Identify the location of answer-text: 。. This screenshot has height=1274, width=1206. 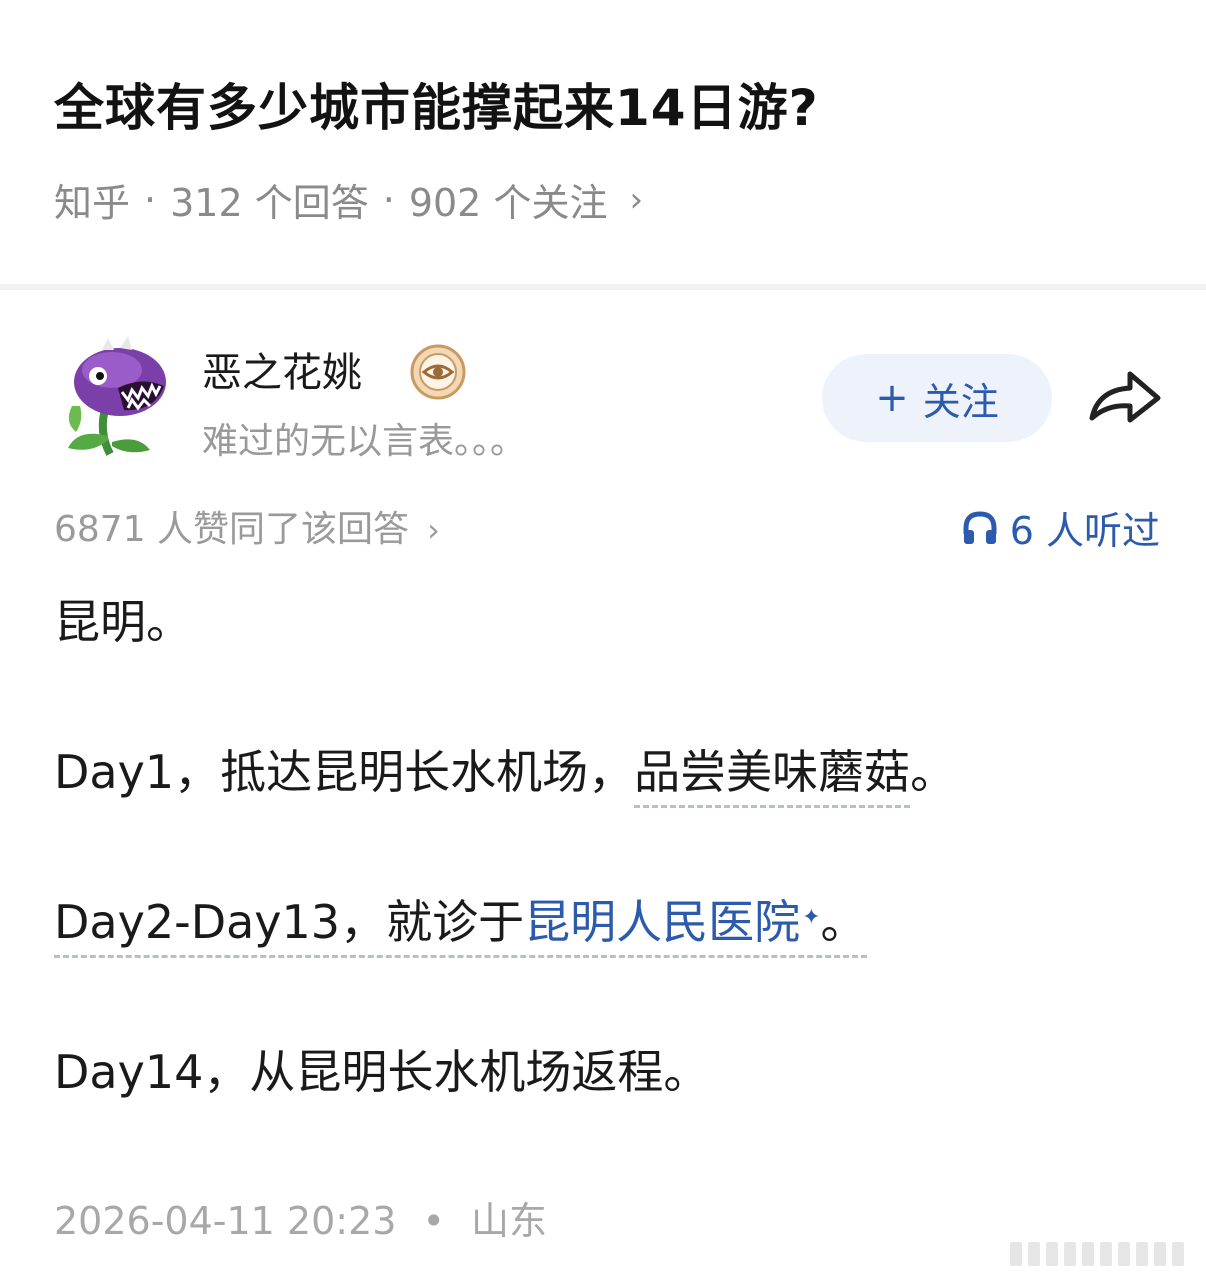
(933, 772).